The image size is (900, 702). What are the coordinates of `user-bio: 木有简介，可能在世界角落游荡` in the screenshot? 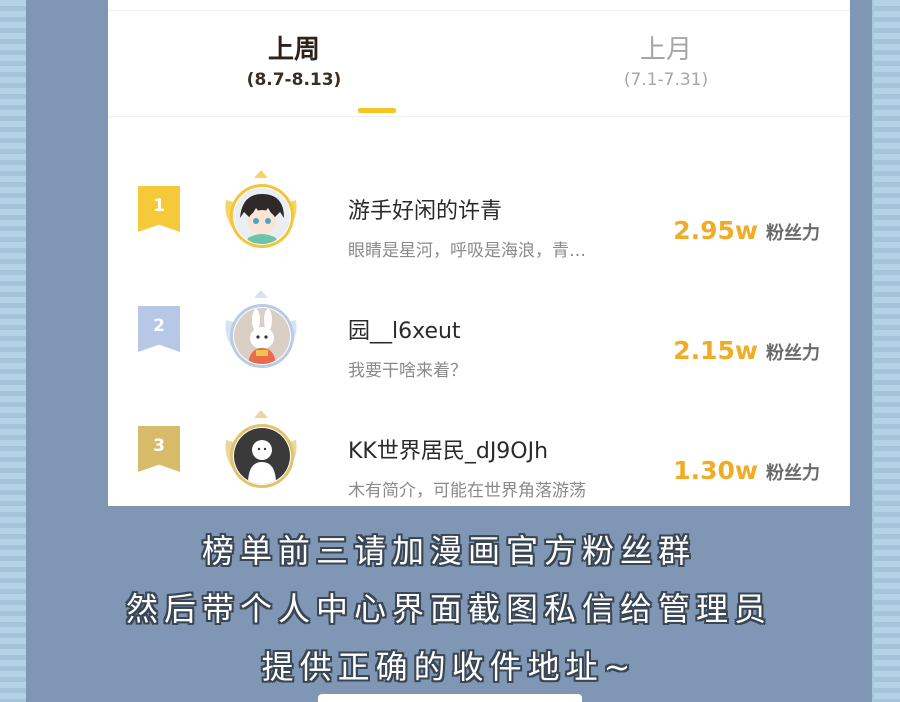 It's located at (467, 491).